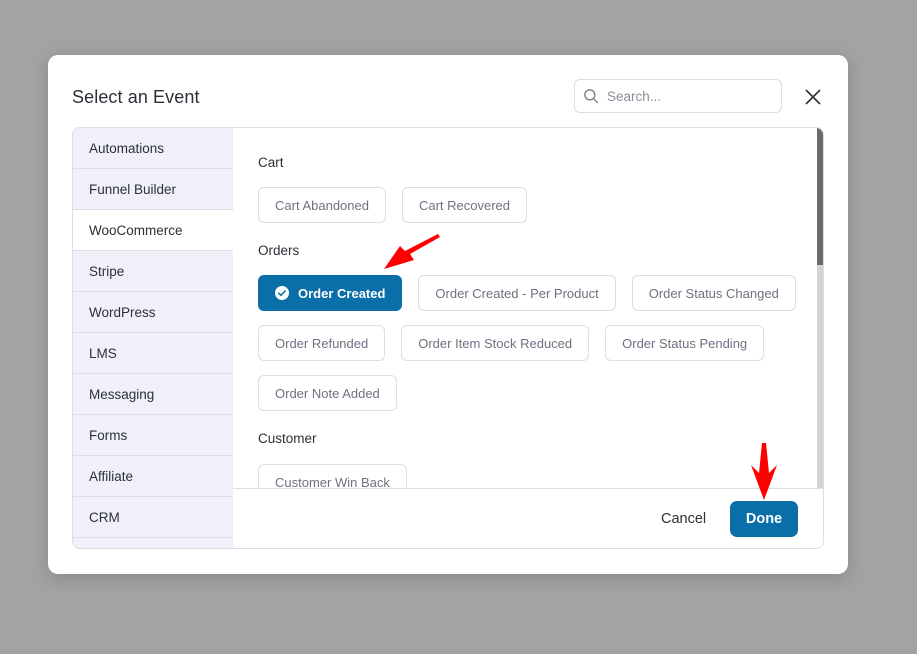 This screenshot has width=917, height=654. I want to click on group-label: Customer, so click(287, 438).